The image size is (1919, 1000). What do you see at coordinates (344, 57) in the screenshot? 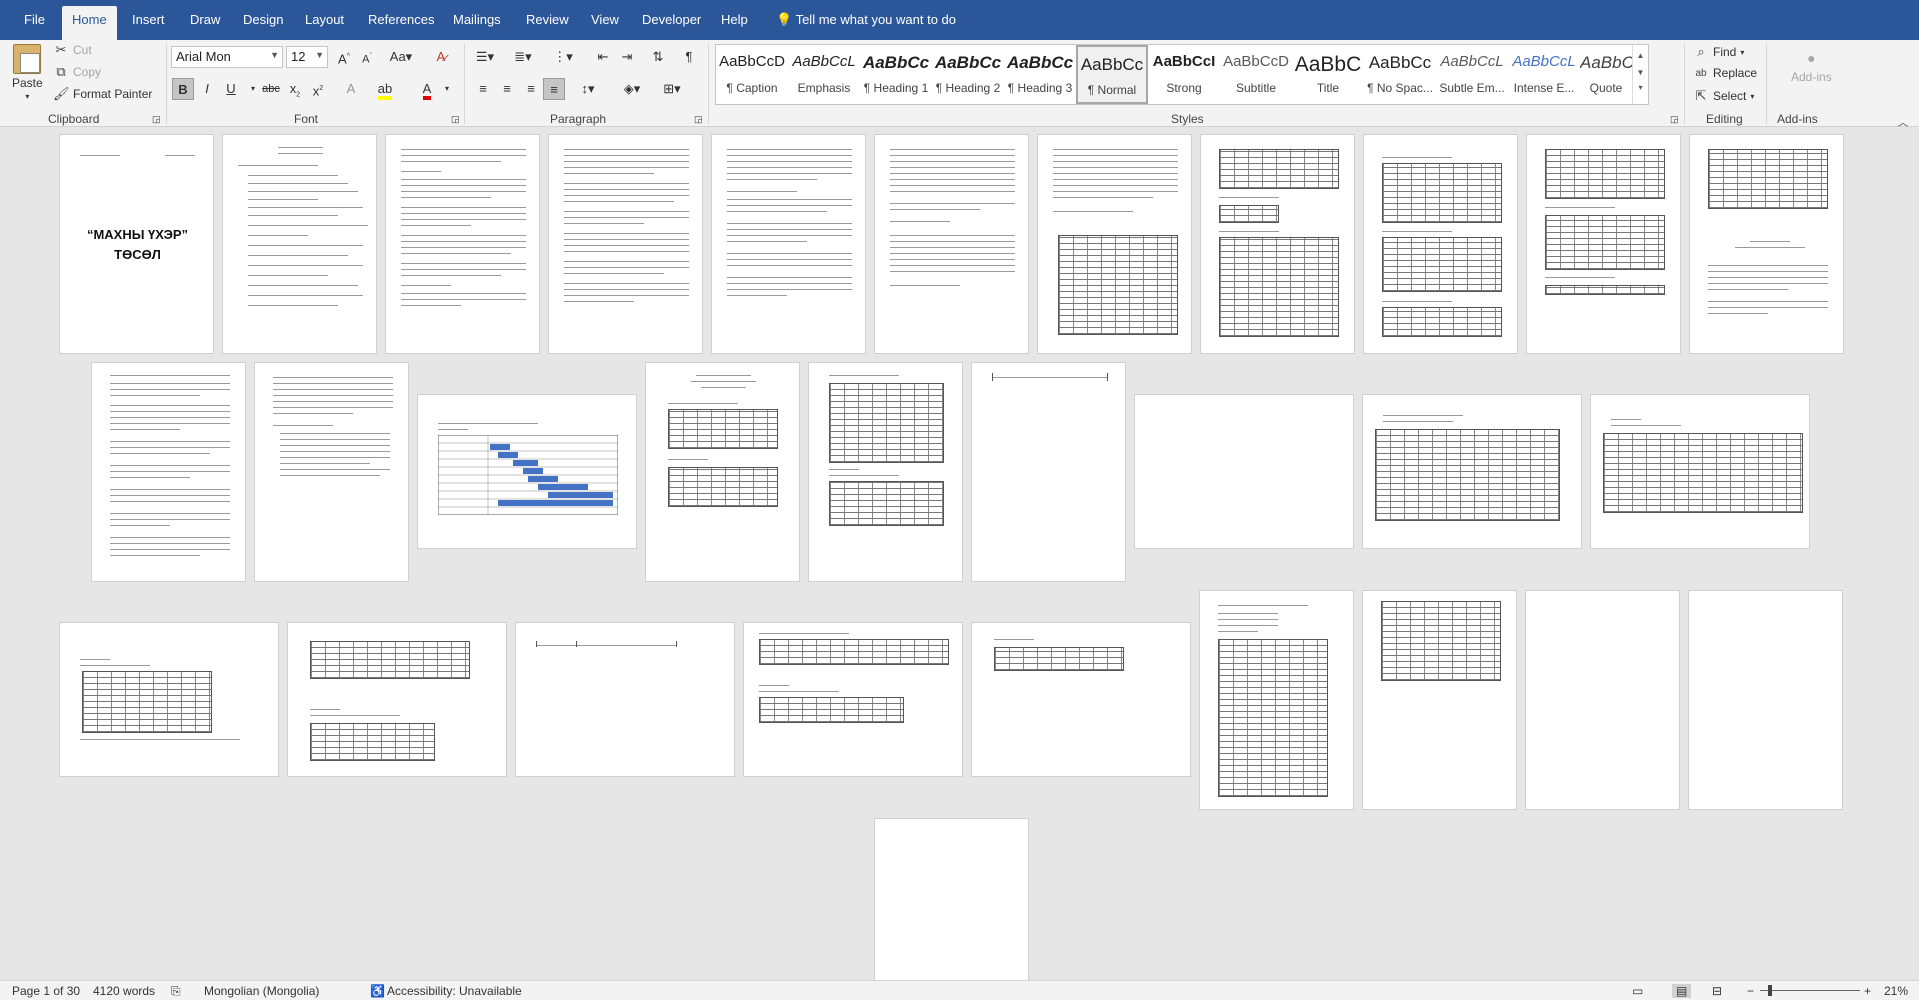
I see `grow-font-button: A^` at bounding box center [344, 57].